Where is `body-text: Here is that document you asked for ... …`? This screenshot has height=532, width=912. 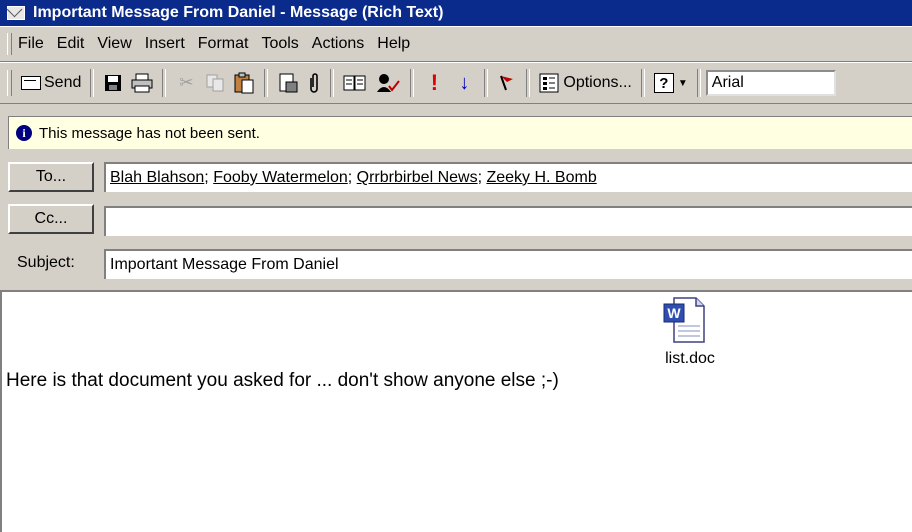
body-text: Here is that document you asked for ... … is located at coordinates (282, 380).